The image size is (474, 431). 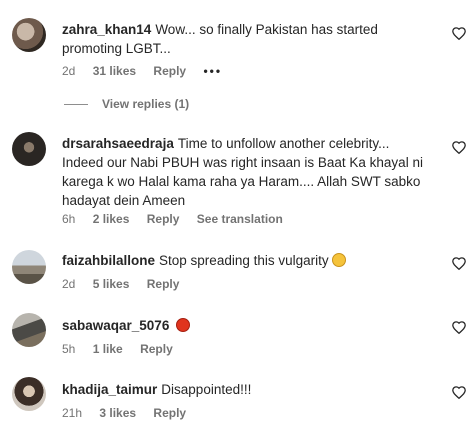 I want to click on comment-likes: 3 likes, so click(x=117, y=413).